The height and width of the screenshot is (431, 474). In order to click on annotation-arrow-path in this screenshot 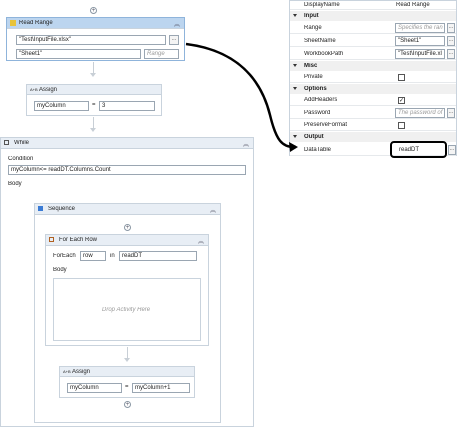, I will do `click(241, 95)`.